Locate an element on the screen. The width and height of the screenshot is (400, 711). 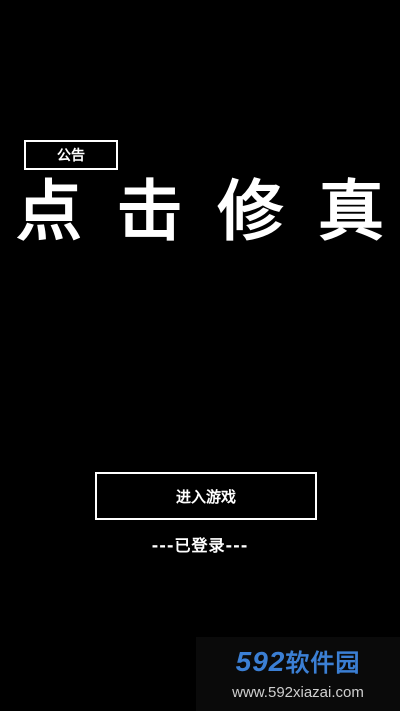
enter-game-label: 进入游戏 is located at coordinates (205, 496).